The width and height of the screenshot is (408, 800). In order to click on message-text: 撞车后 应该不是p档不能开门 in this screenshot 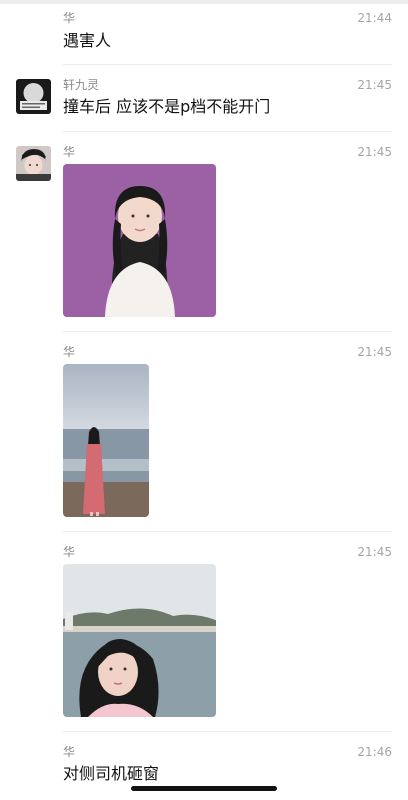, I will do `click(166, 107)`.